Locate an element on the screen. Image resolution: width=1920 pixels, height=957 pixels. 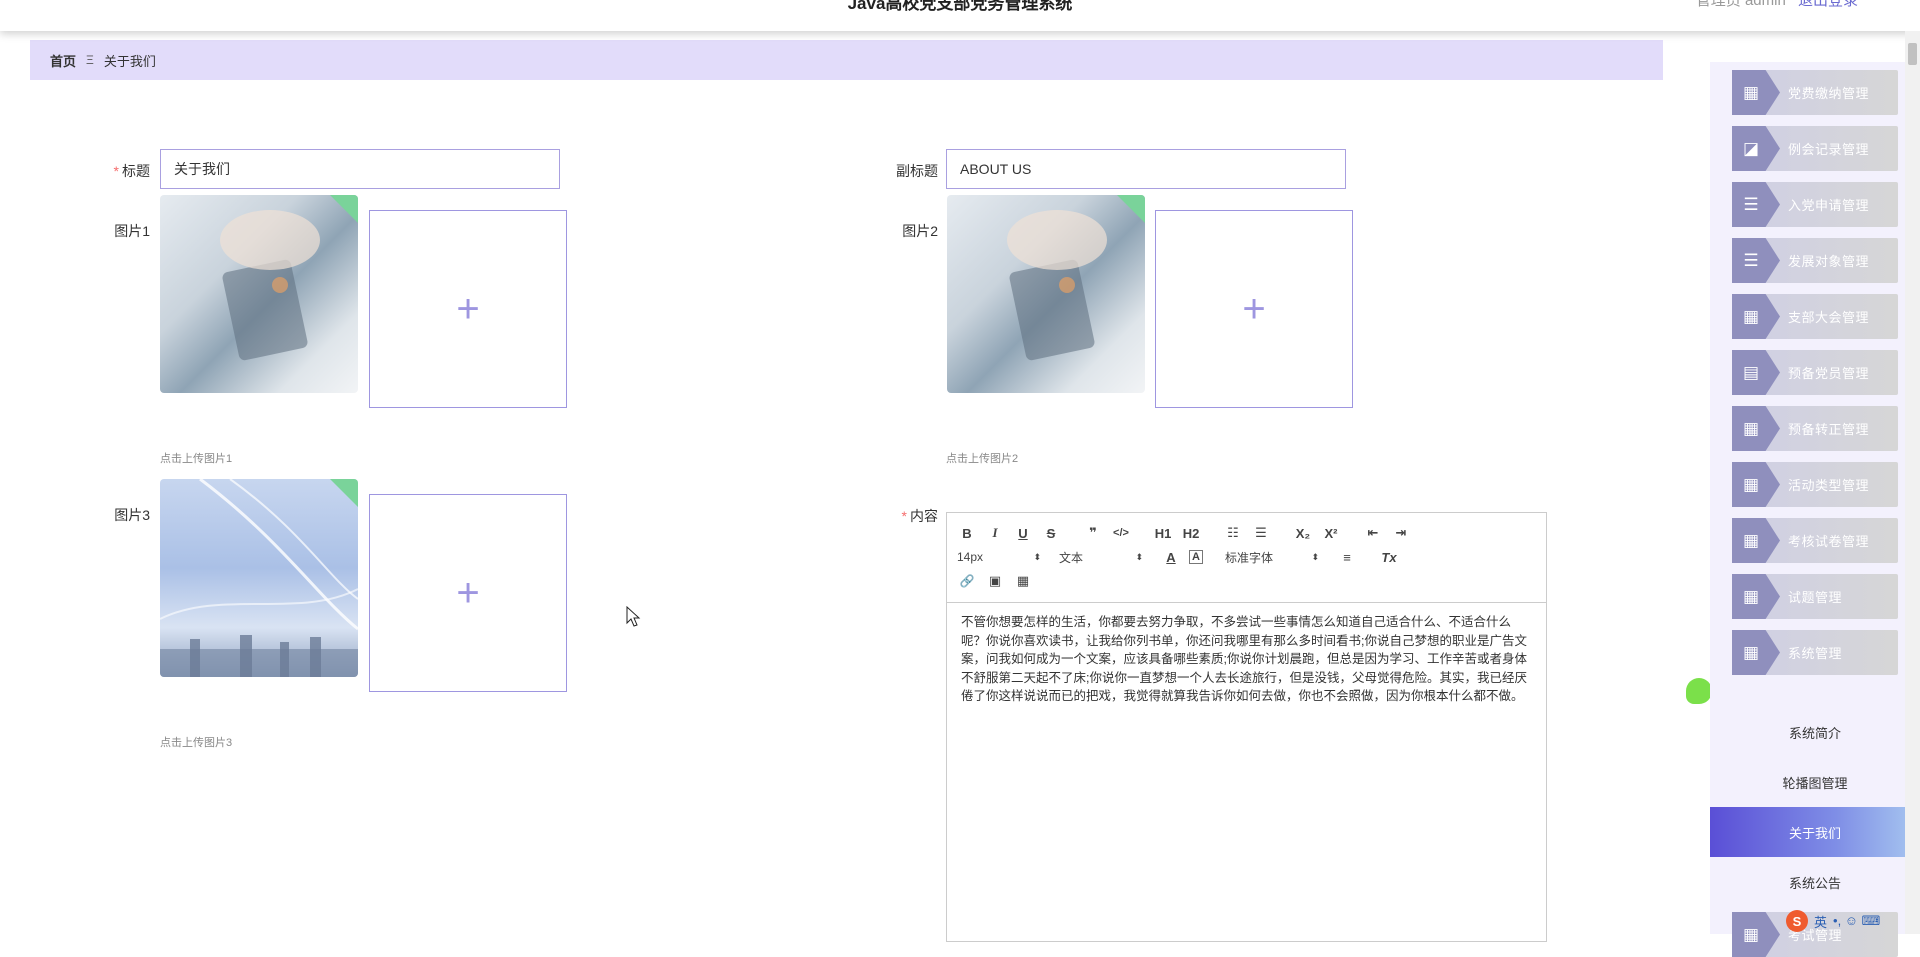
sidebar-item: ▦ 考核试卷管理 is located at coordinates (1815, 540).